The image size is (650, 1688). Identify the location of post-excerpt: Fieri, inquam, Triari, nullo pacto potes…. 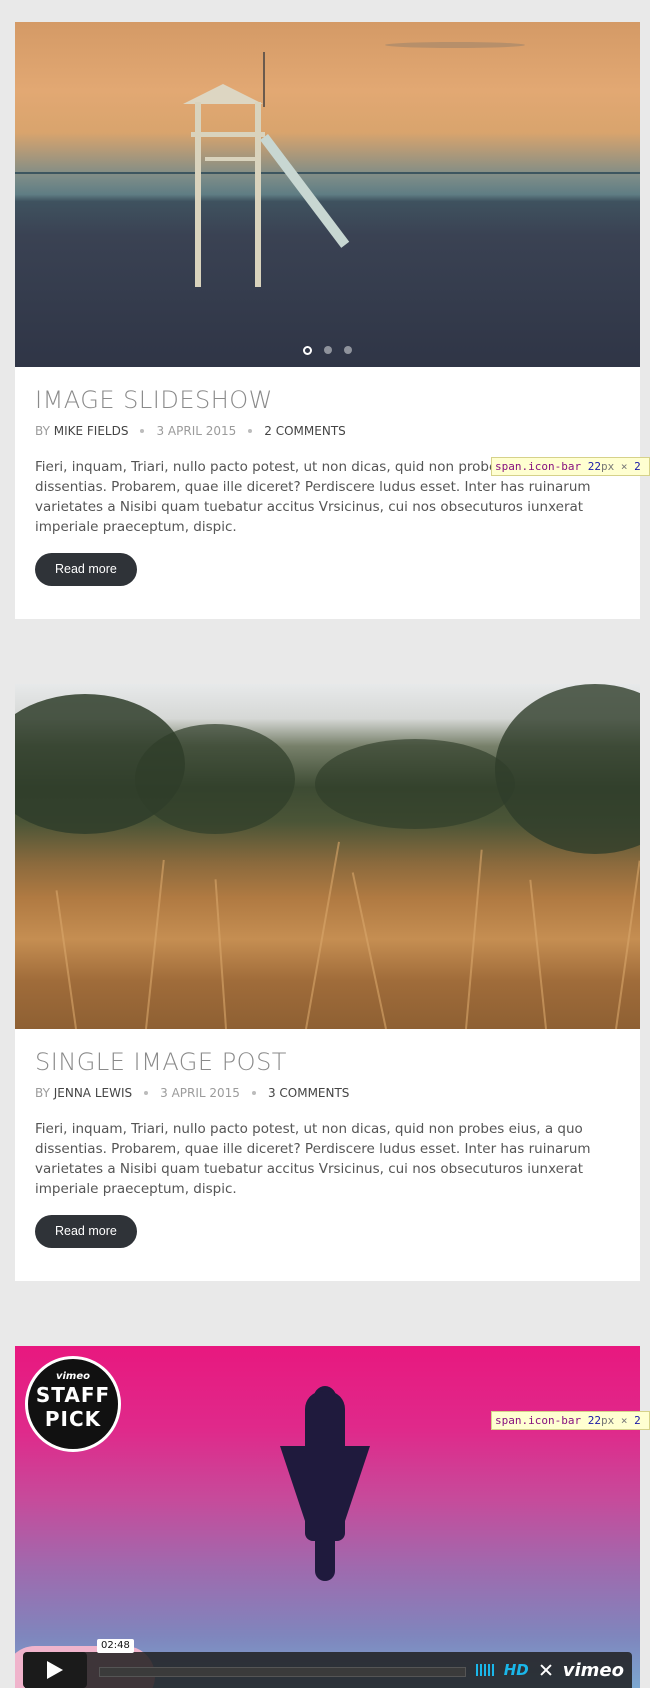
(313, 1159).